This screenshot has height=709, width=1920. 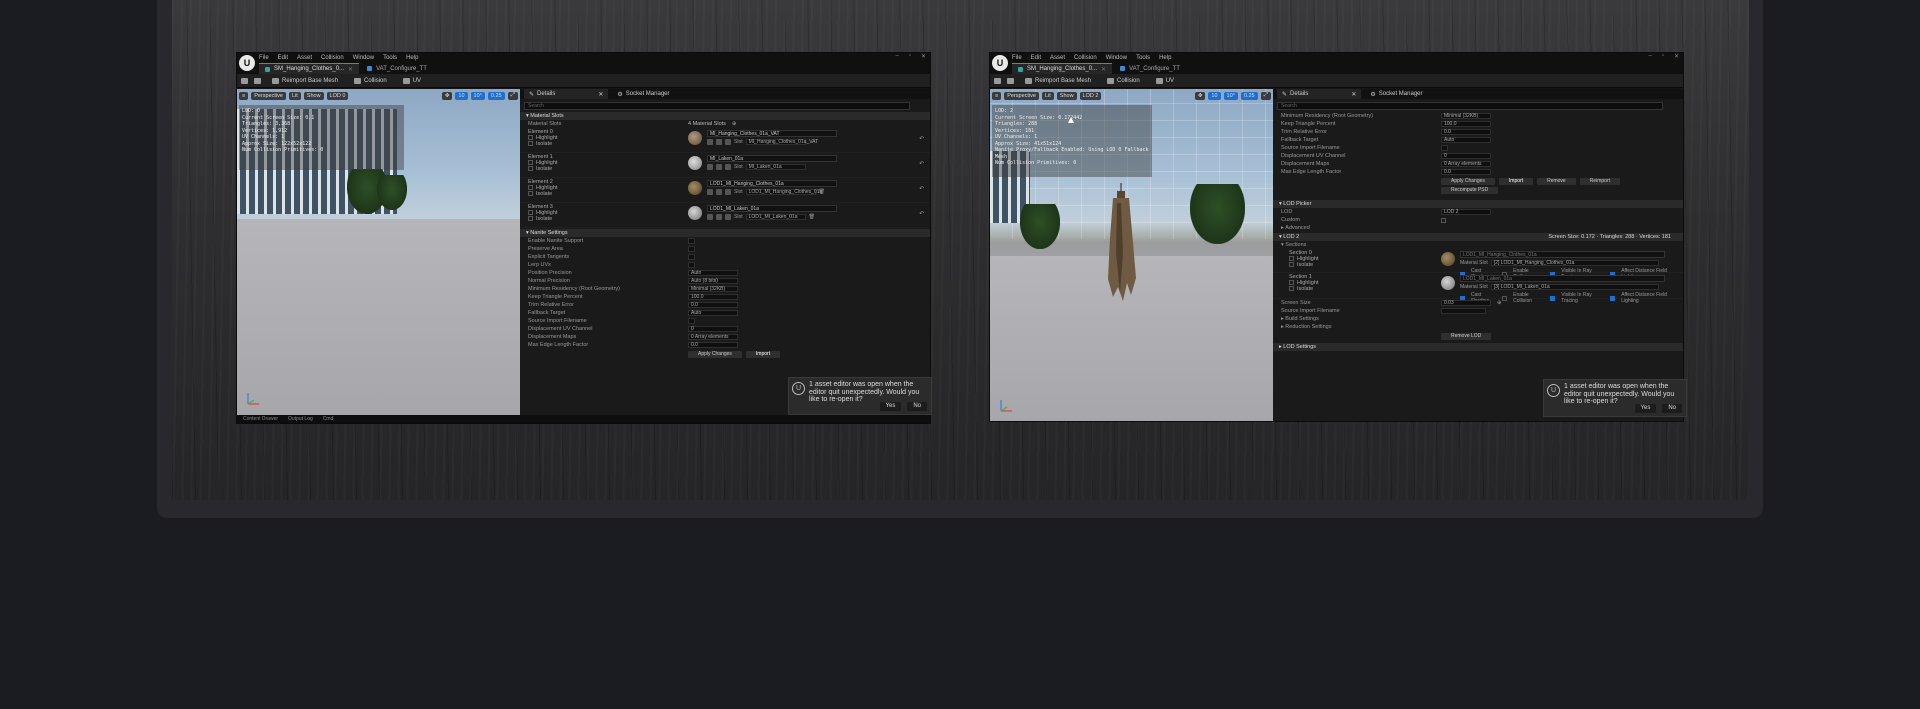 I want to click on slot-name-field: MI_Laken_01a, so click(x=775, y=167).